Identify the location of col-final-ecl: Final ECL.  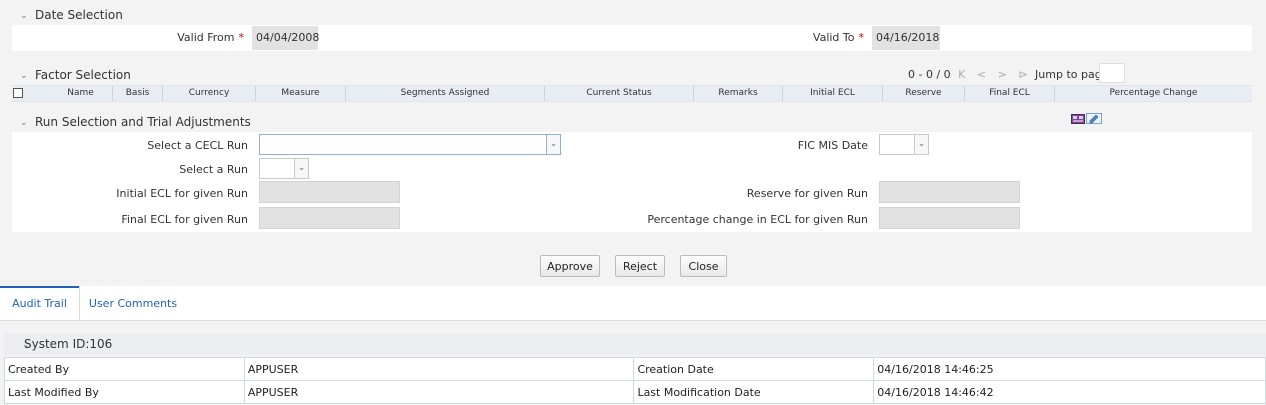
(1010, 93).